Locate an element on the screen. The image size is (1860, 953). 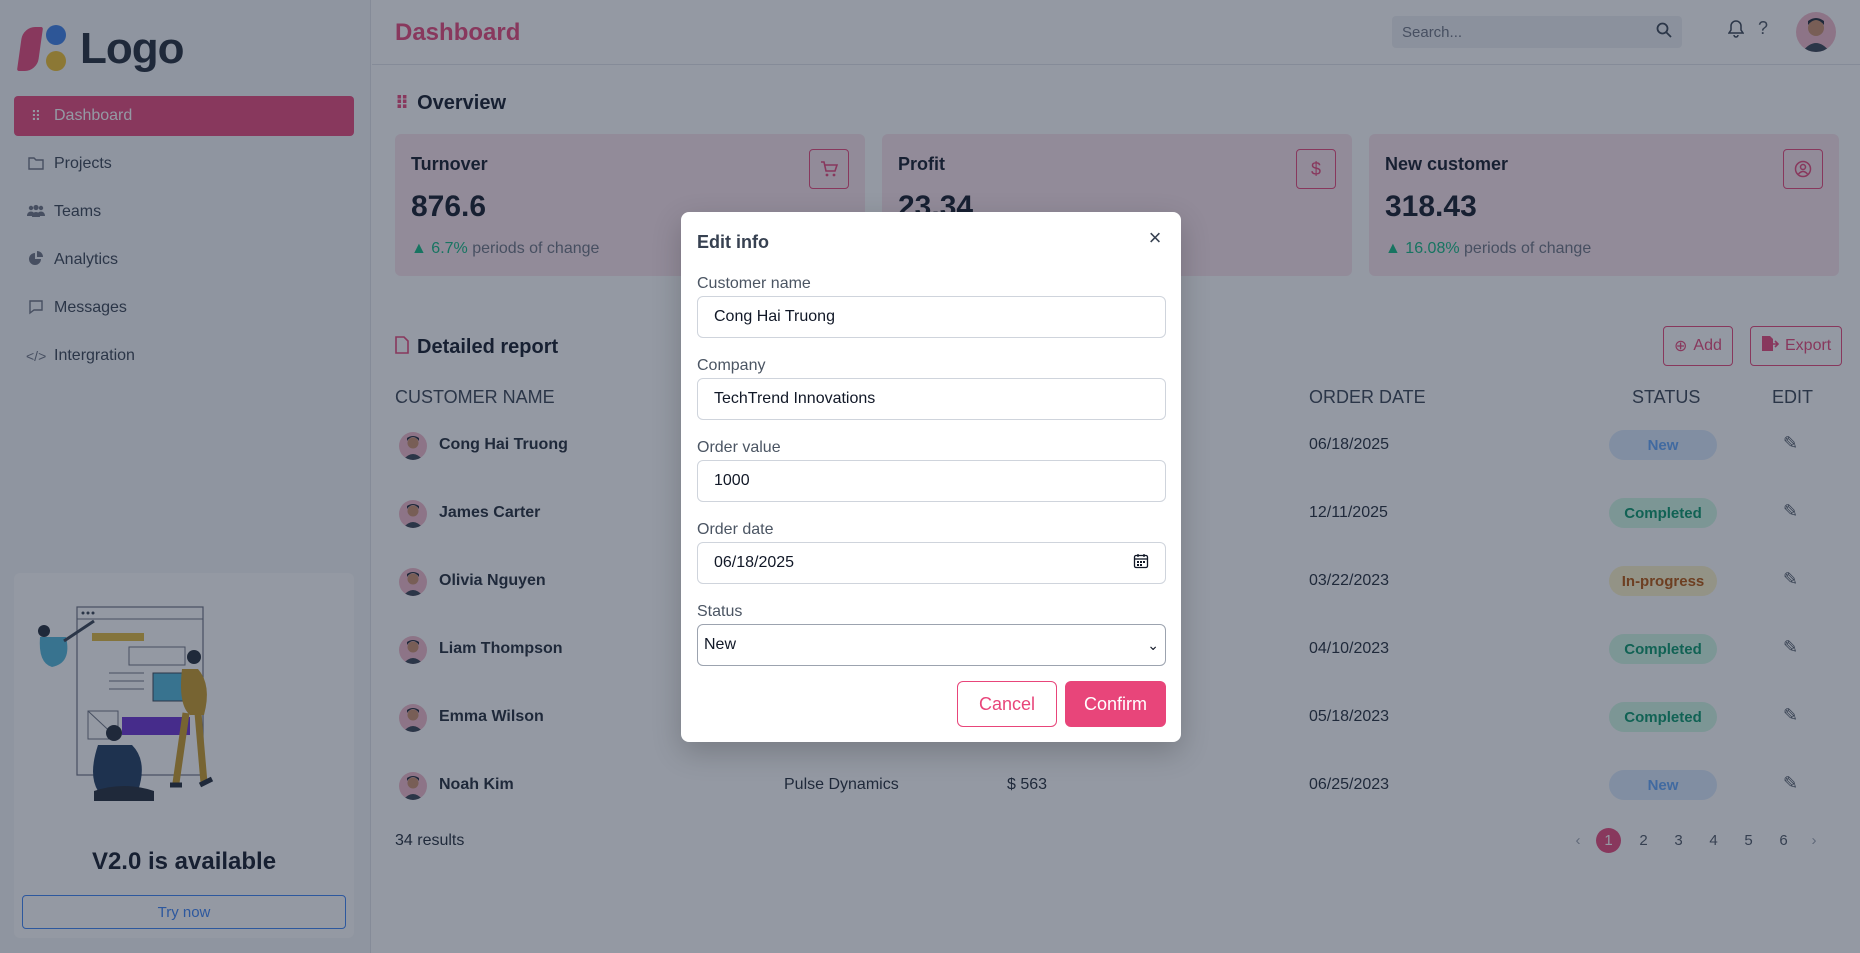
status-select: New ⌄ is located at coordinates (931, 645).